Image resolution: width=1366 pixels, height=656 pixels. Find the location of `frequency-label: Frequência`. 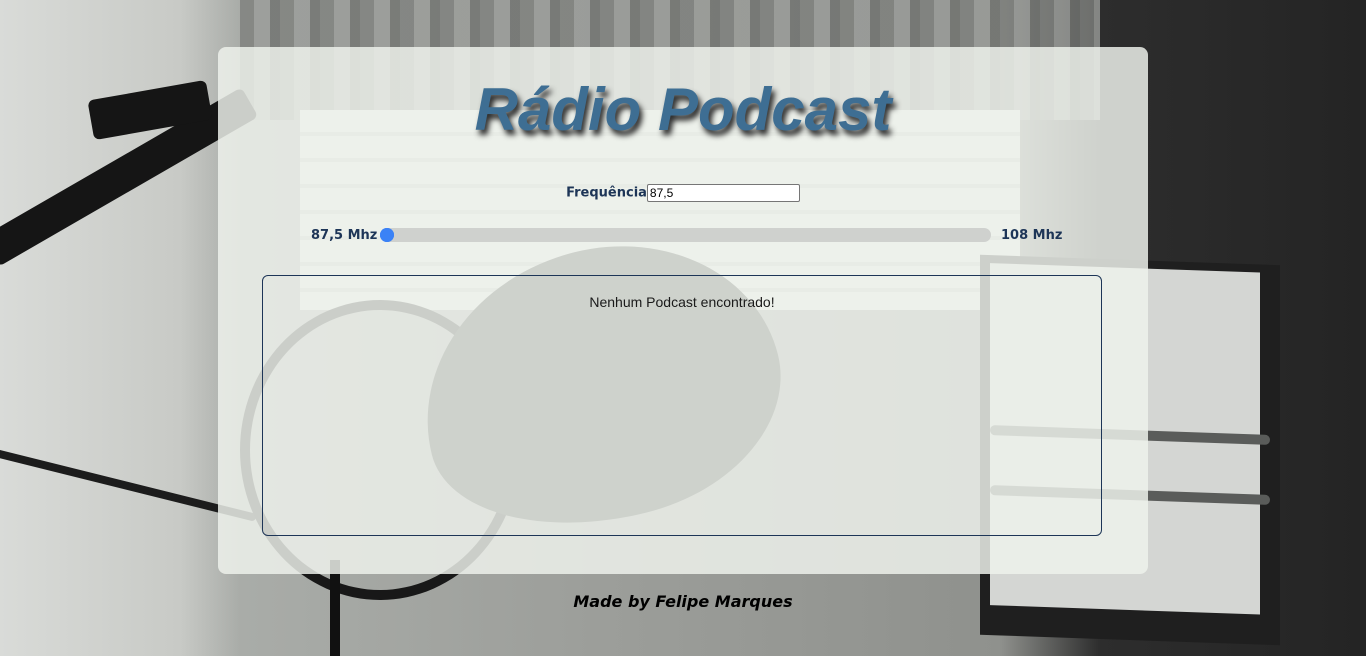

frequency-label: Frequência is located at coordinates (606, 193).